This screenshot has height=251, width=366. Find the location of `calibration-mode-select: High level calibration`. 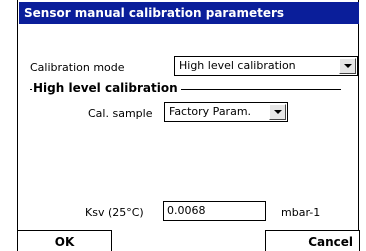

calibration-mode-select: High level calibration is located at coordinates (266, 66).